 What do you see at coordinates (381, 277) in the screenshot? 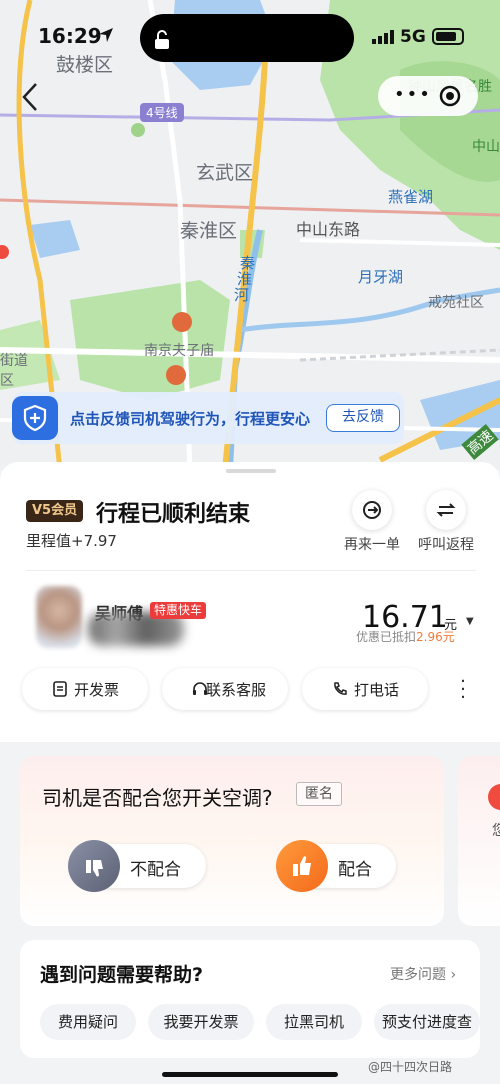
I see `map-label-yueya-lake: 月牙湖` at bounding box center [381, 277].